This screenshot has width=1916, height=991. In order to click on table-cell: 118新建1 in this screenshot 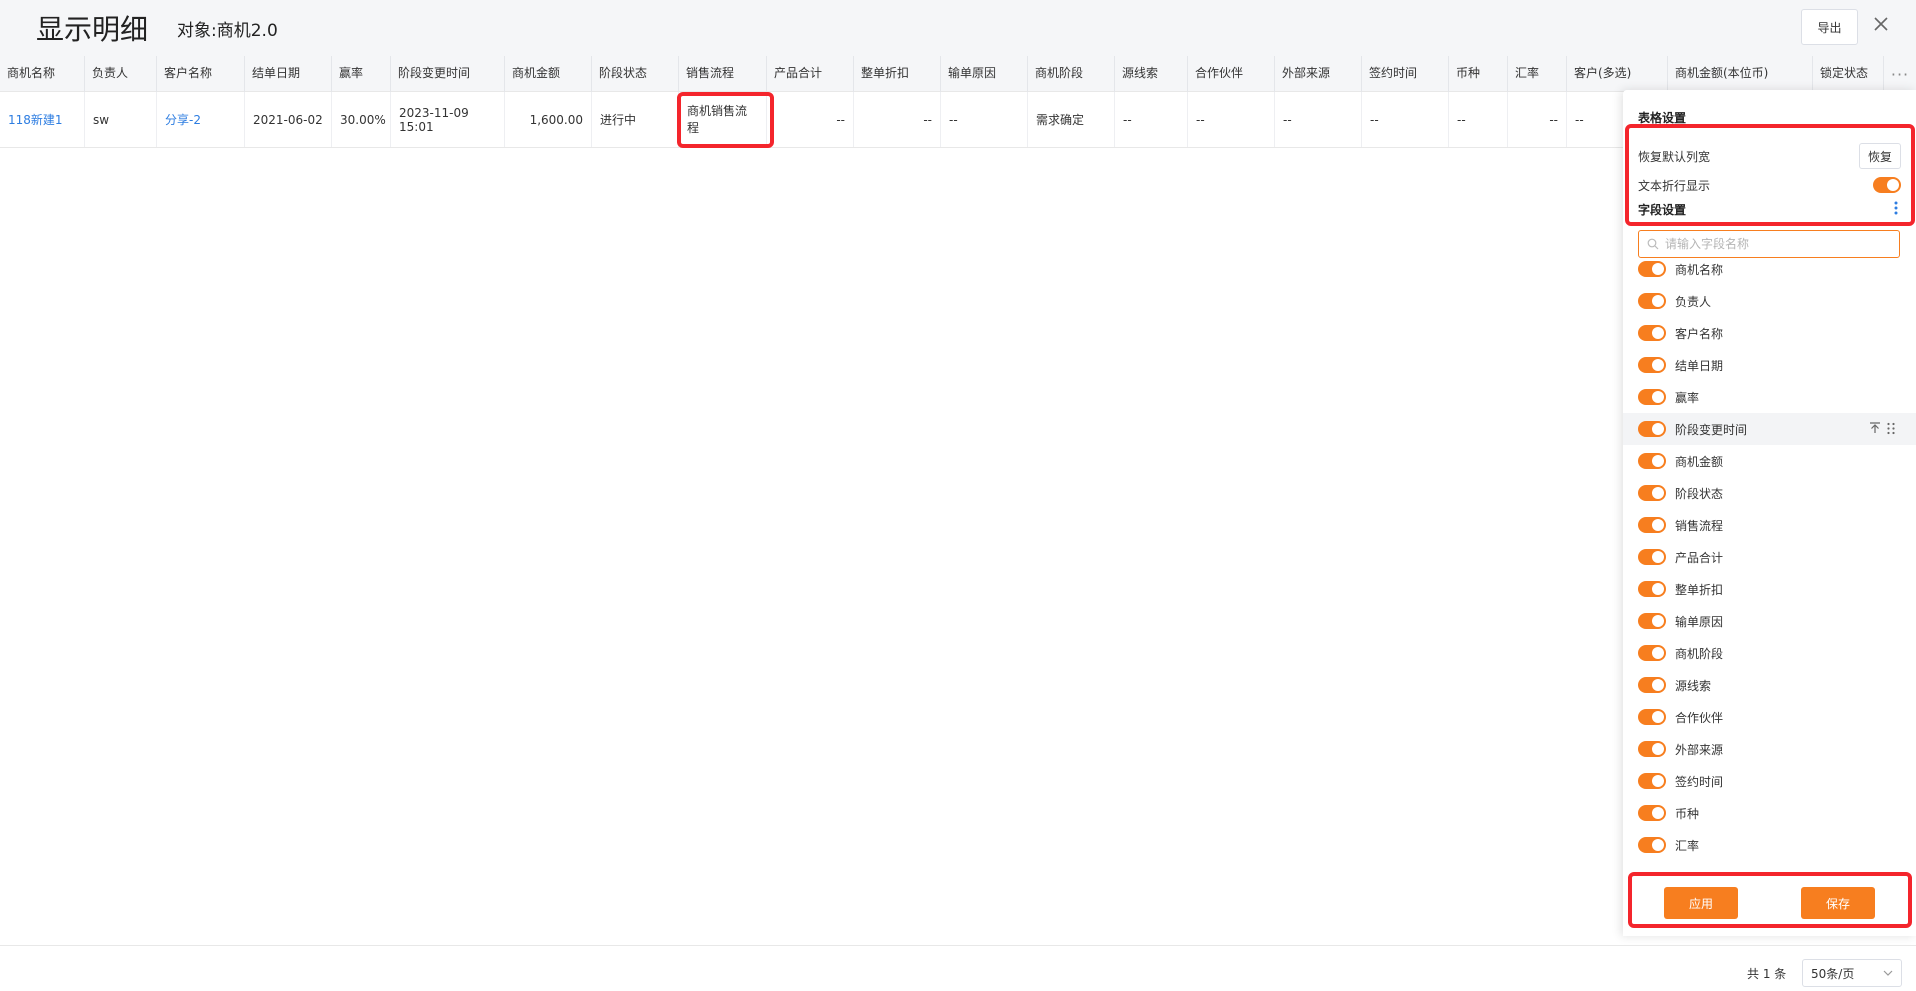, I will do `click(42, 119)`.